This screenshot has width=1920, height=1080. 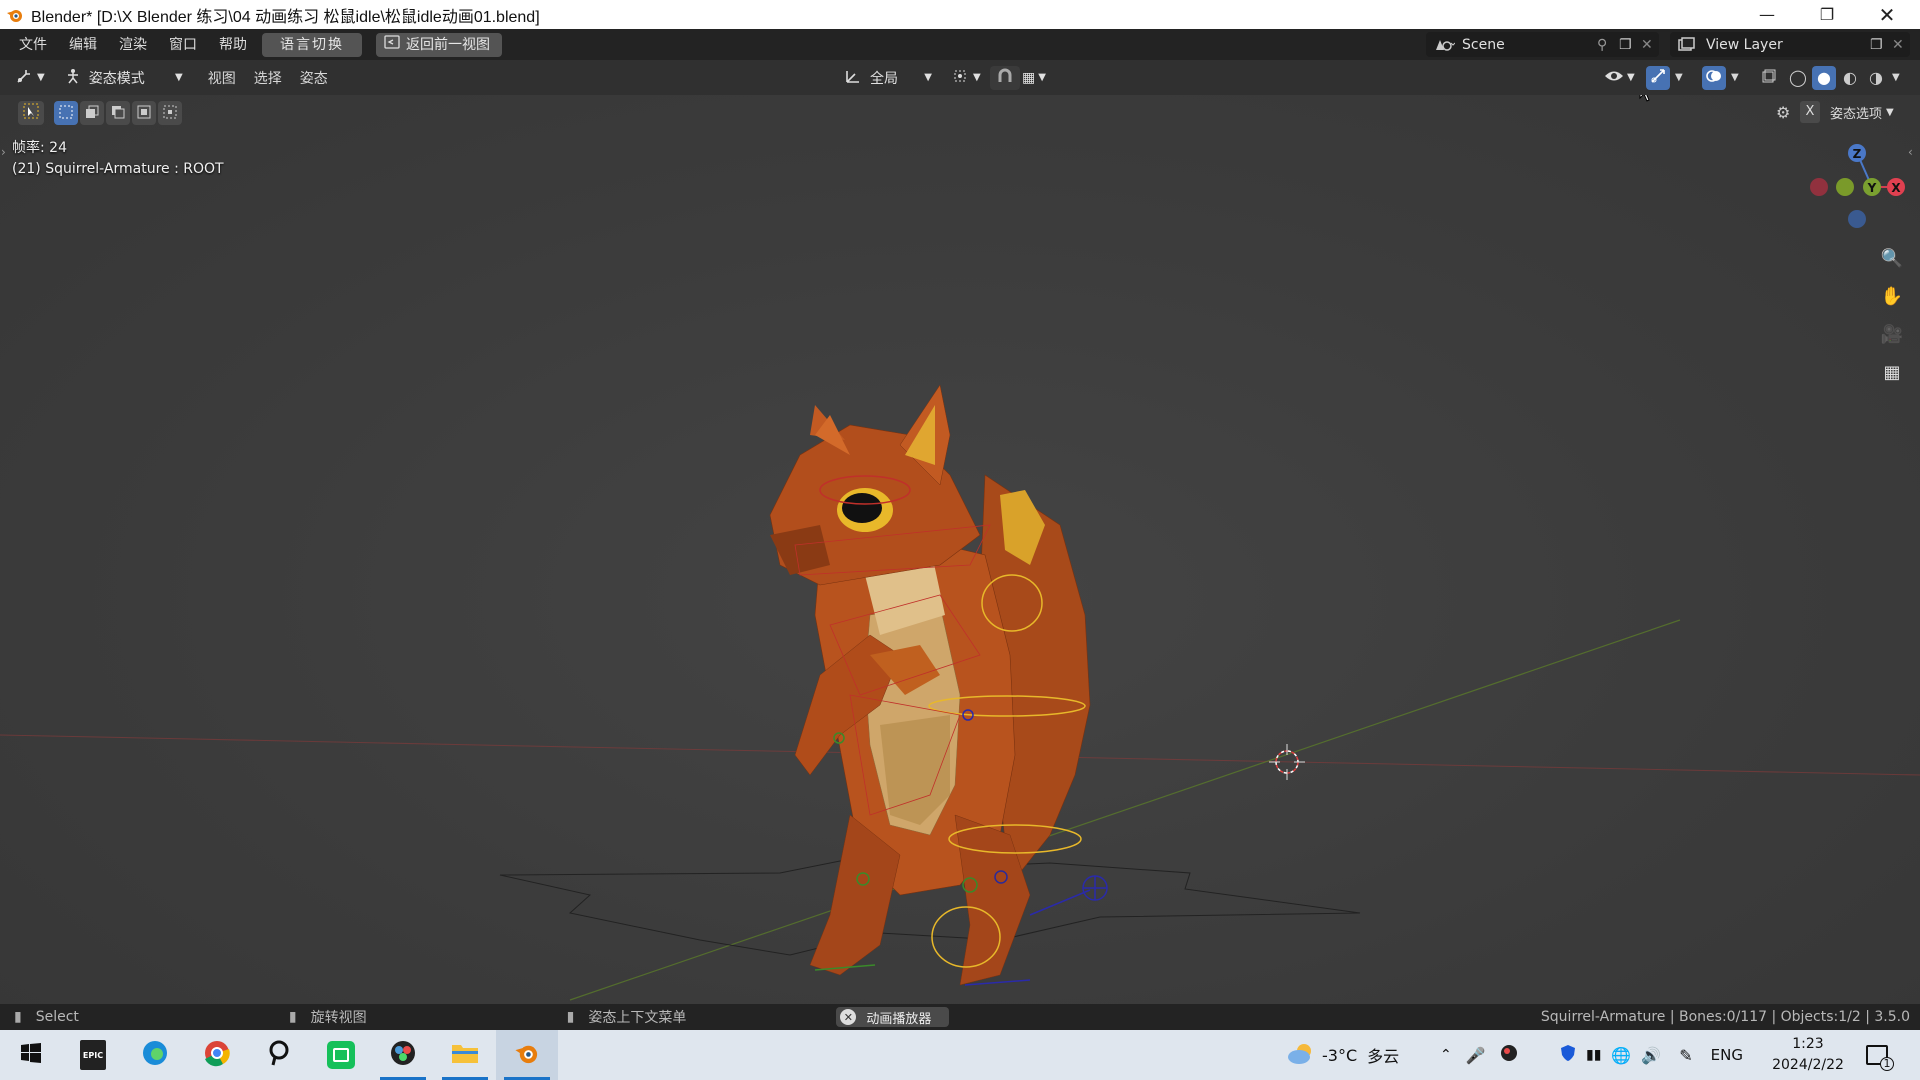 I want to click on xray-toggle, so click(x=1769, y=78).